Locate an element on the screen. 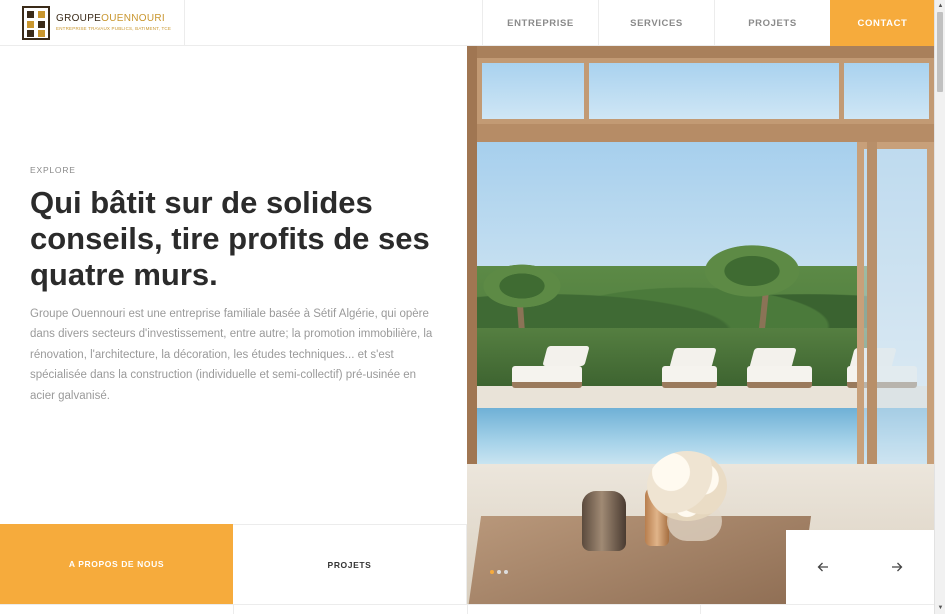 Image resolution: width=945 pixels, height=614 pixels. slider-dots is located at coordinates (499, 572).